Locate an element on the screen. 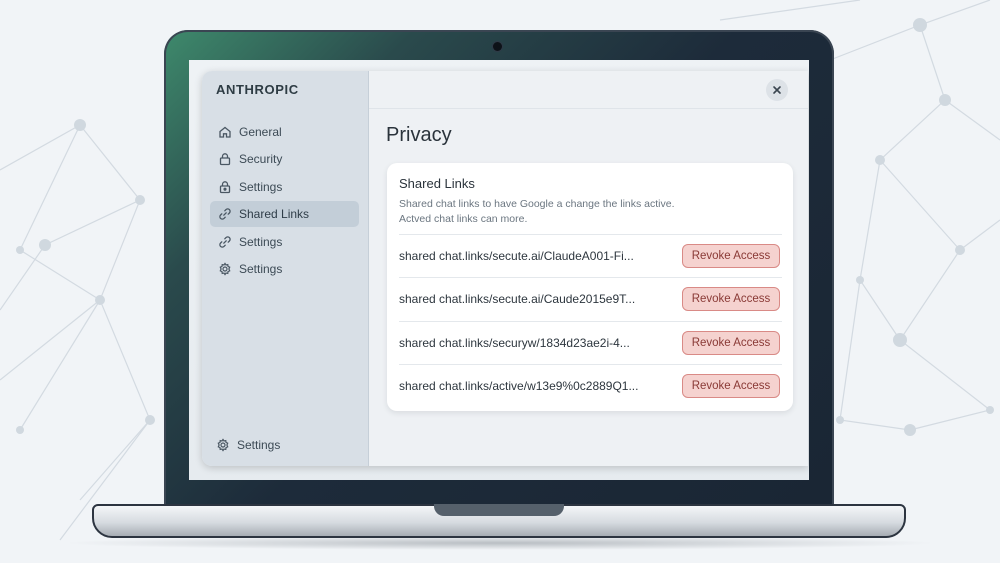  close-icon is located at coordinates (777, 90).